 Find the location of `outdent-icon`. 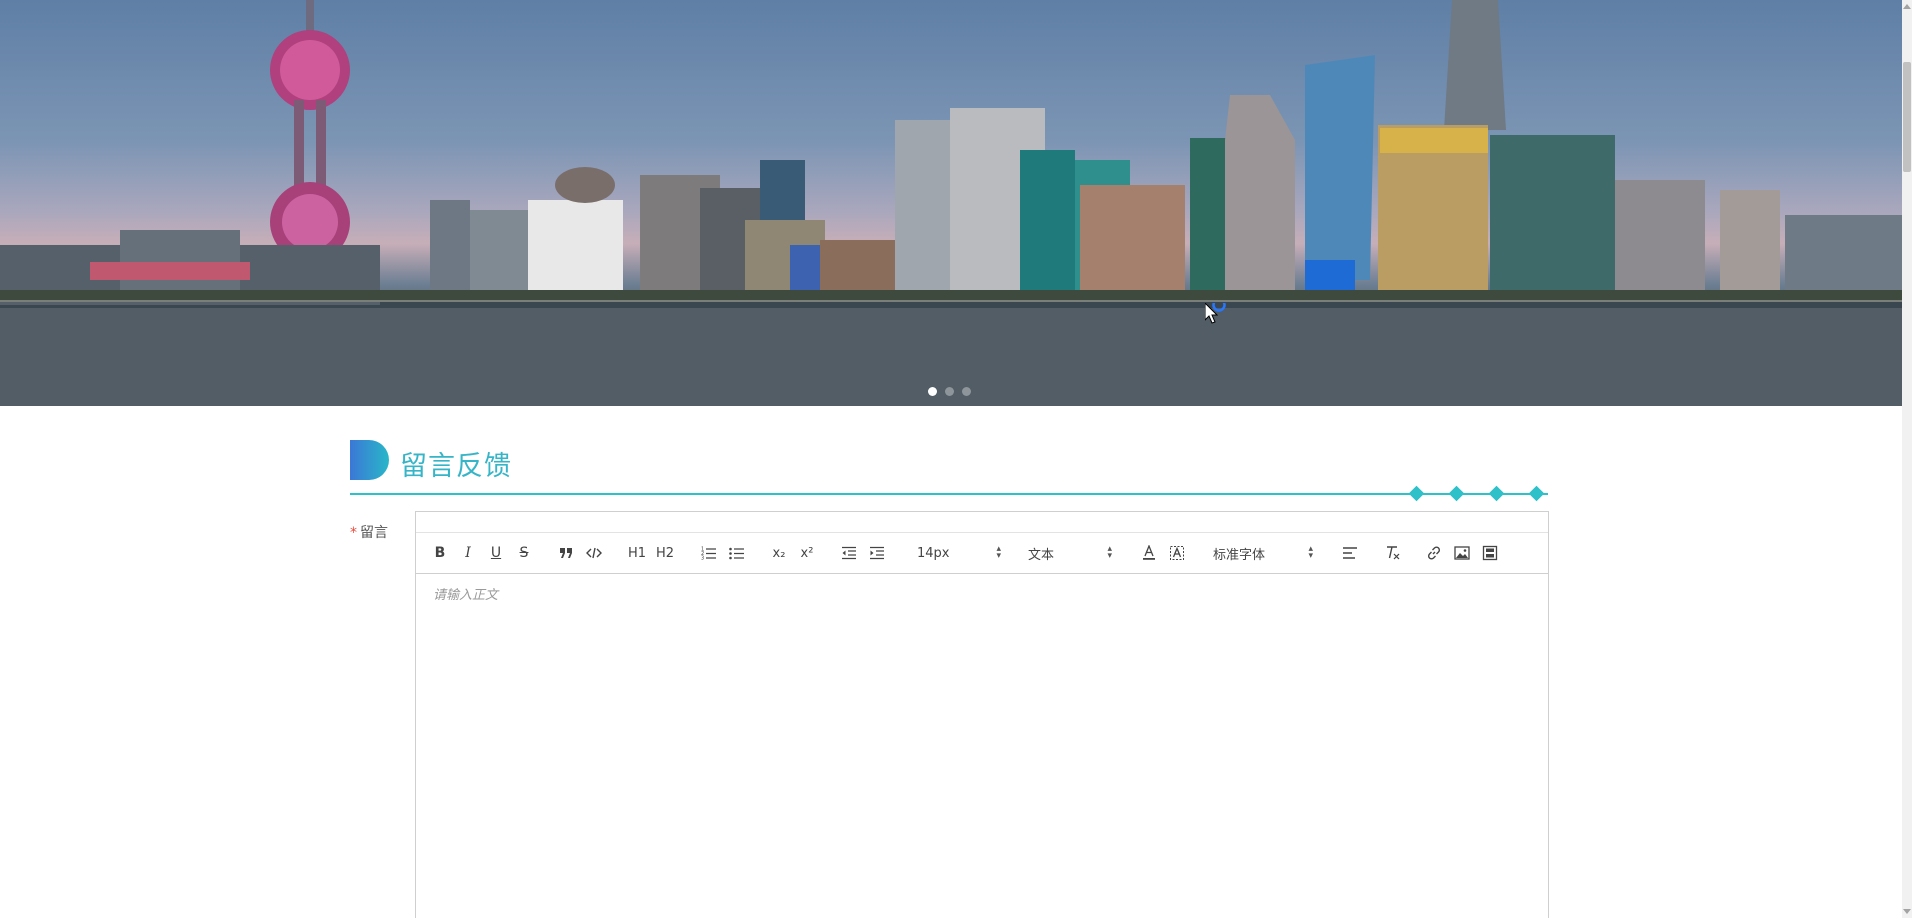

outdent-icon is located at coordinates (849, 553).